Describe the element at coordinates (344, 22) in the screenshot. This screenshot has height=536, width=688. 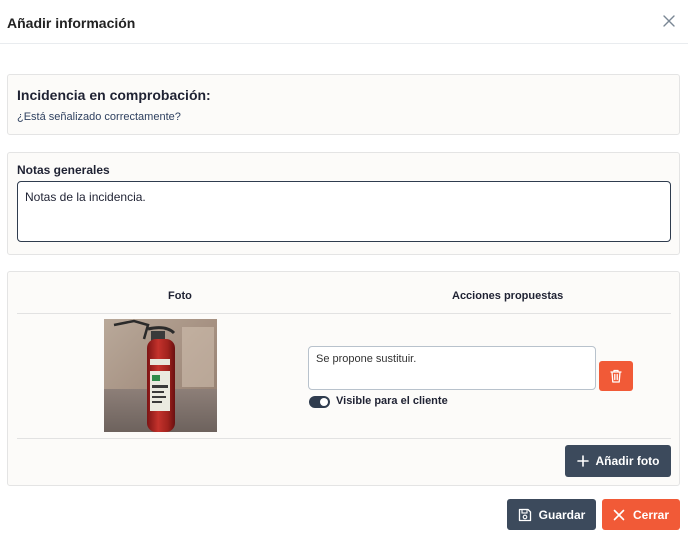
I see `modal-header: Añadir información` at that location.